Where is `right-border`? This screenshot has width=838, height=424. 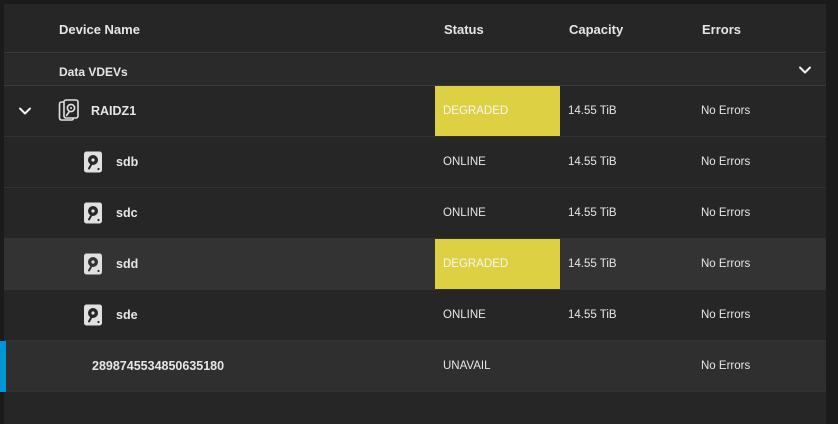
right-border is located at coordinates (832, 212).